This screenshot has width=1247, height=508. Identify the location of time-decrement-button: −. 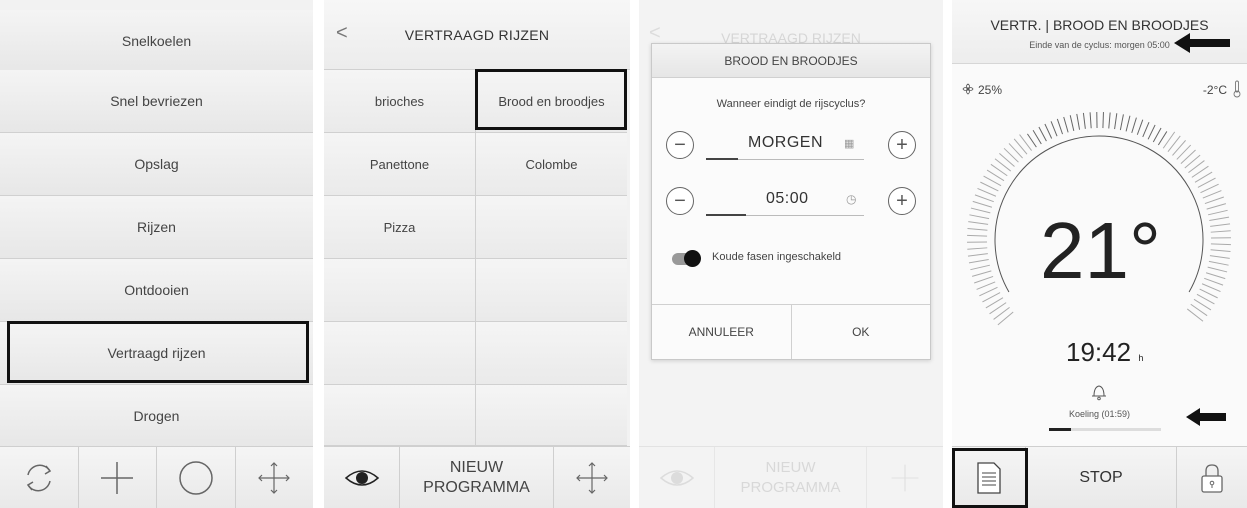
(680, 201).